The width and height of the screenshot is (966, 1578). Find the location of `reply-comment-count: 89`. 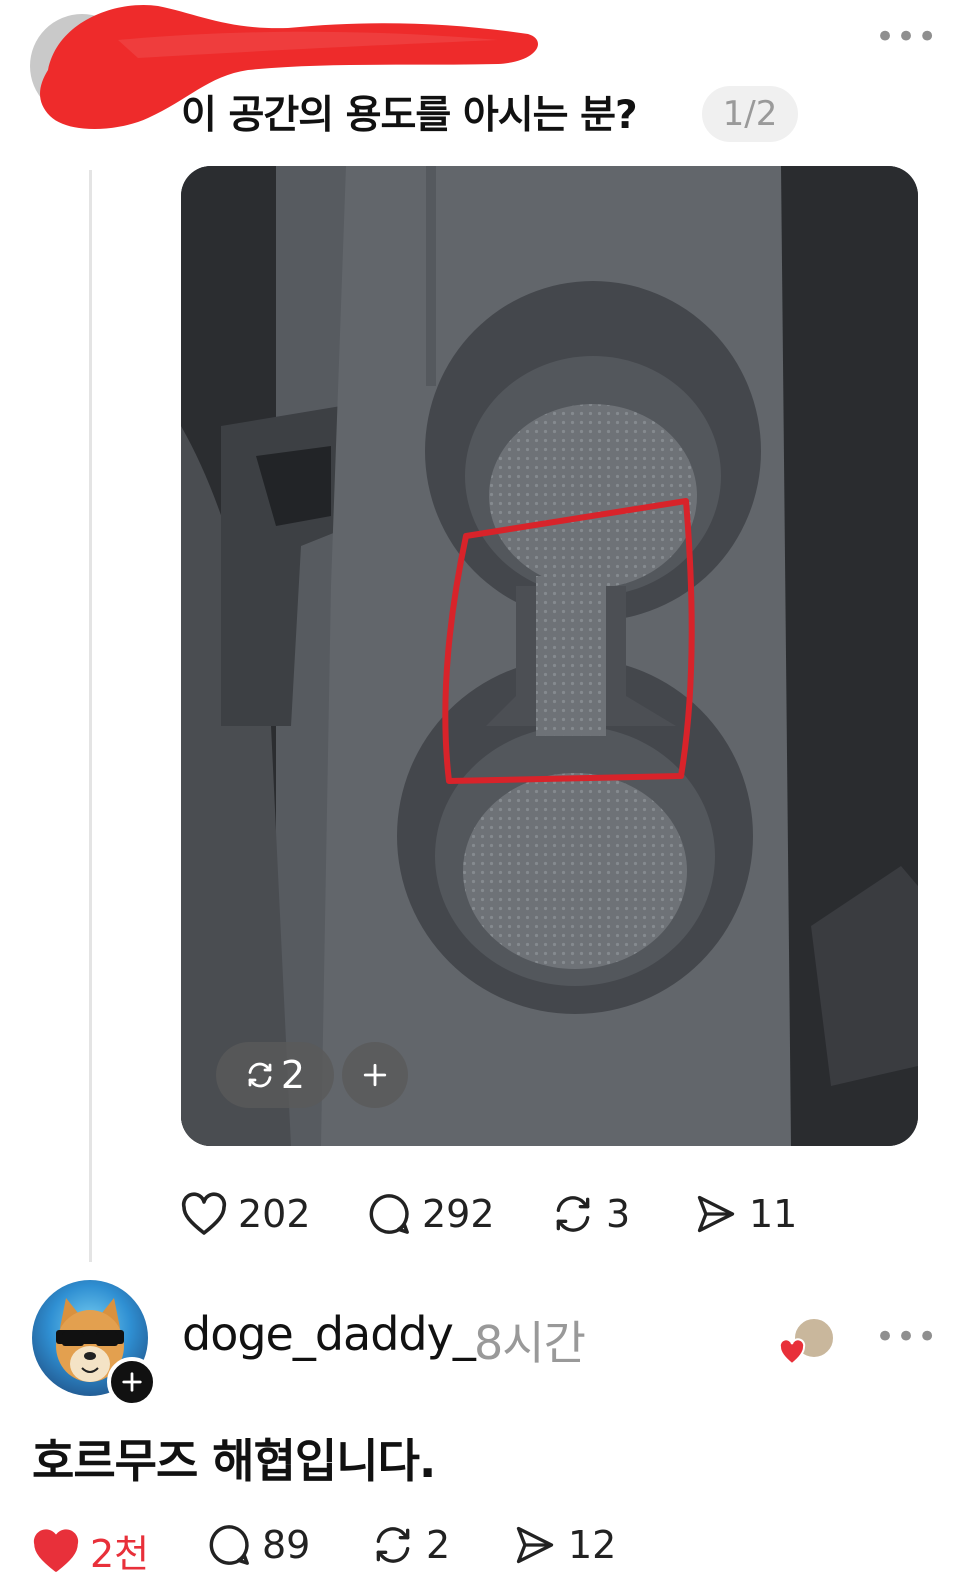

reply-comment-count: 89 is located at coordinates (286, 1545).